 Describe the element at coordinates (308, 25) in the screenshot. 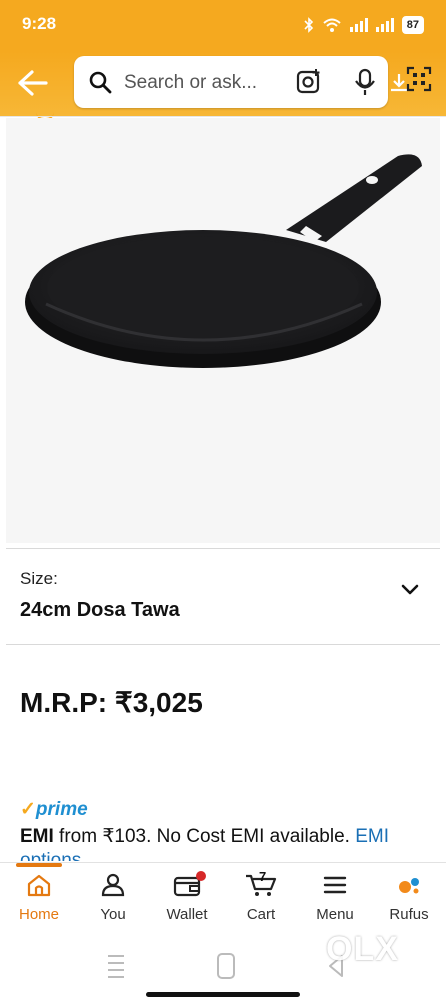

I see `bluetooth-icon` at that location.